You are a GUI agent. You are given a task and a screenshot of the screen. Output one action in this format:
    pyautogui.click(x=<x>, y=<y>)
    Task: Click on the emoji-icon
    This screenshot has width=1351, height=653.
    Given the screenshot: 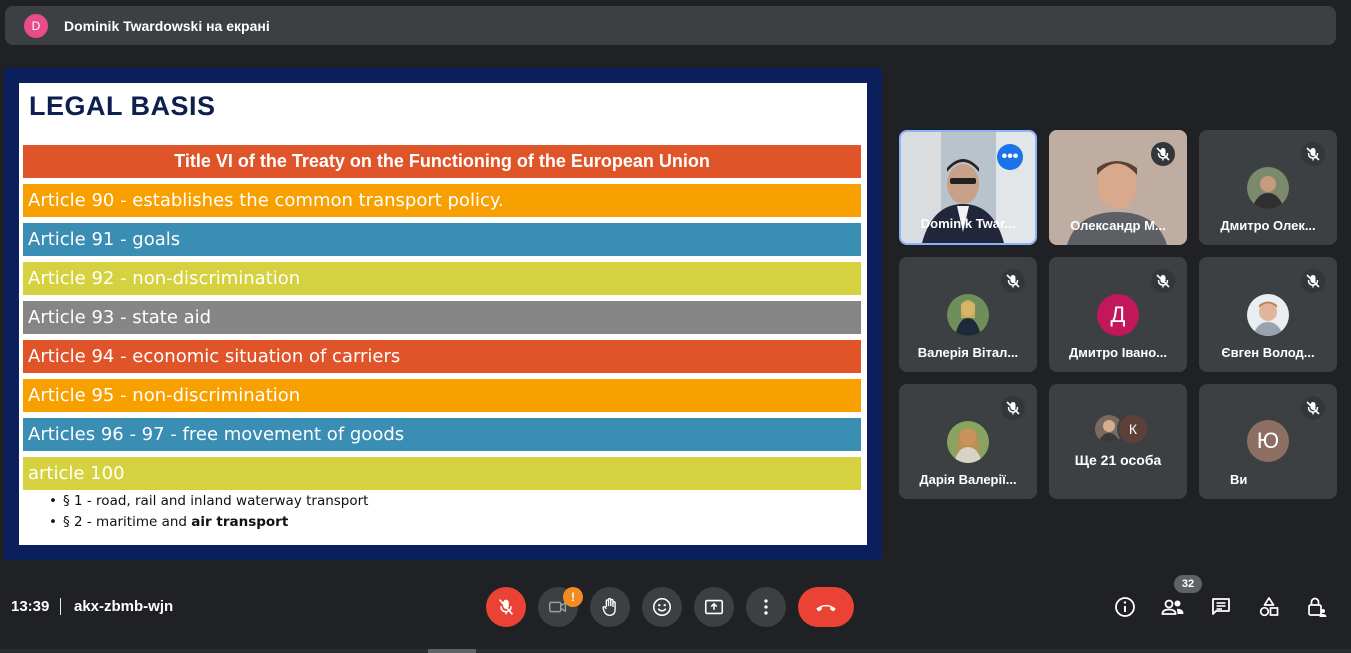 What is the action you would take?
    pyautogui.click(x=662, y=607)
    